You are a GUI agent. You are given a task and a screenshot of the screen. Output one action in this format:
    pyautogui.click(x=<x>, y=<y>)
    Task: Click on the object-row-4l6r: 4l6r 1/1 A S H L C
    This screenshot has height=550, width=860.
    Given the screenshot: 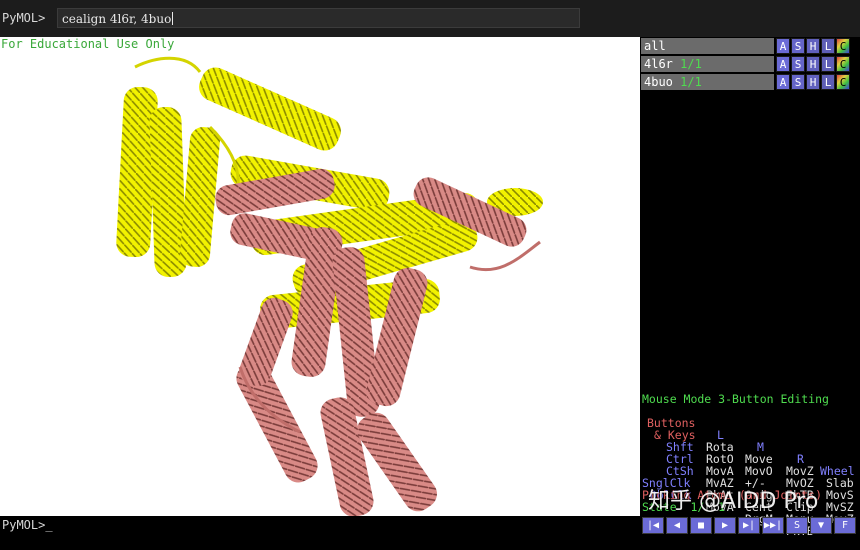 What is the action you would take?
    pyautogui.click(x=750, y=64)
    